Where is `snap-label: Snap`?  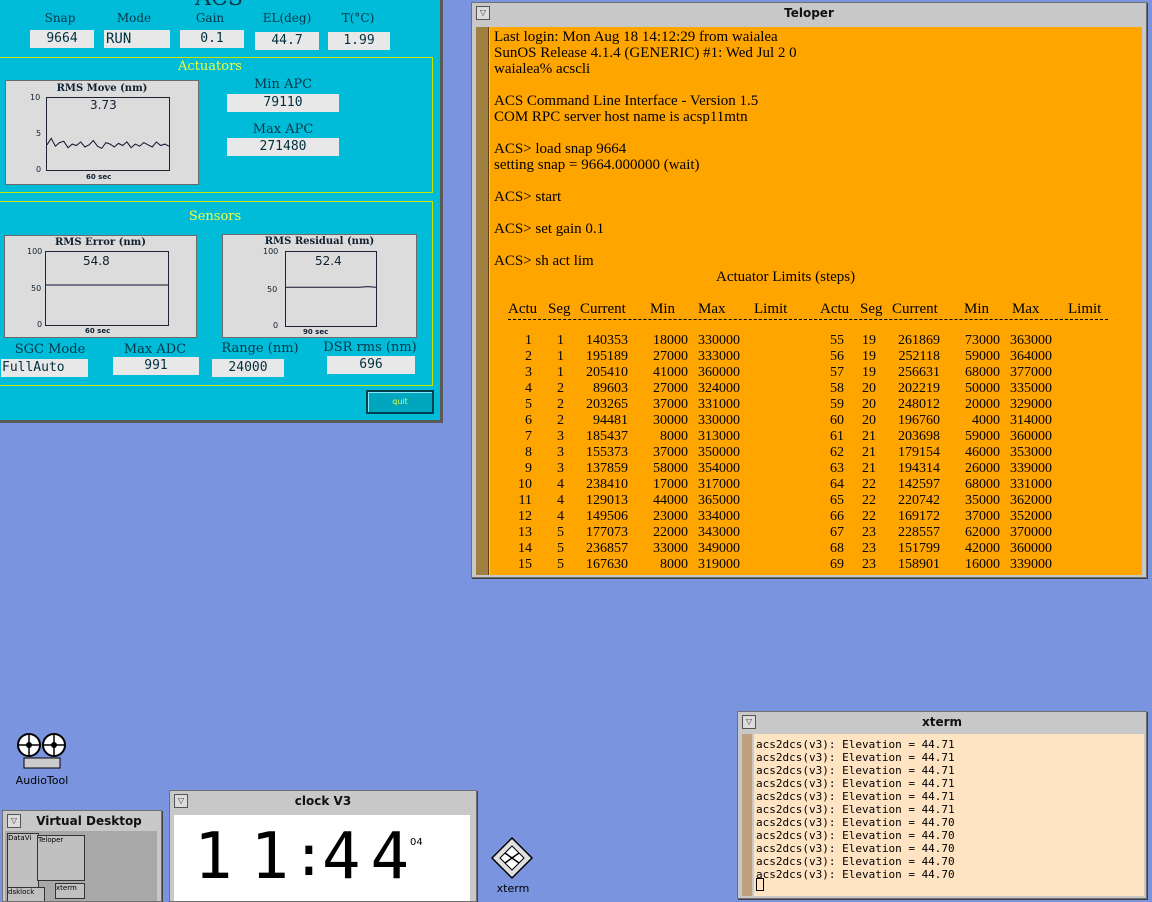
snap-label: Snap is located at coordinates (60, 18).